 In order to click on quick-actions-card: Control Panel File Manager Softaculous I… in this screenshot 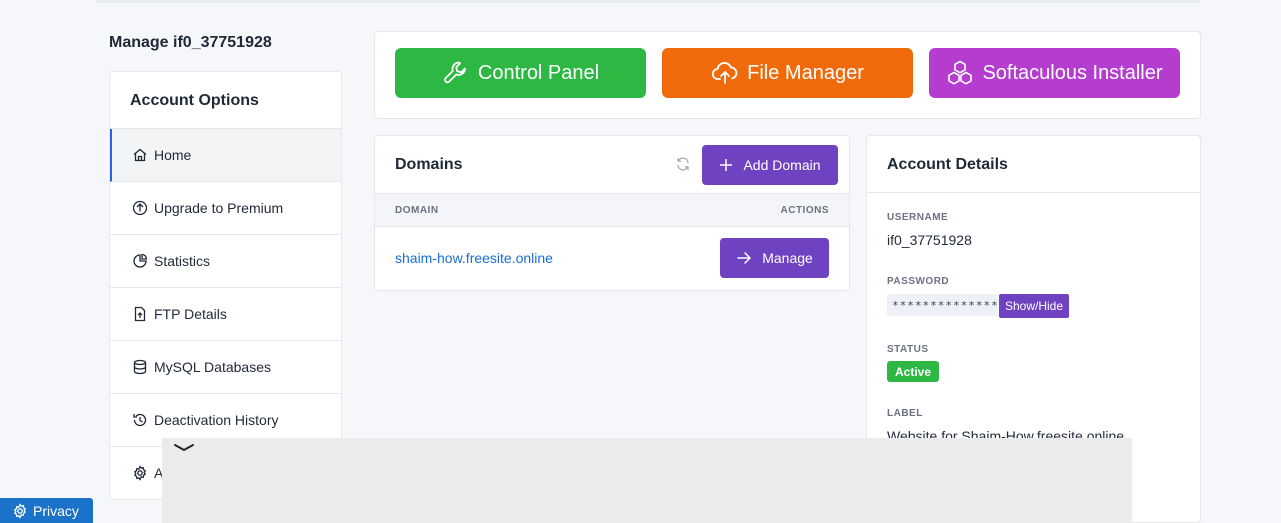, I will do `click(787, 75)`.